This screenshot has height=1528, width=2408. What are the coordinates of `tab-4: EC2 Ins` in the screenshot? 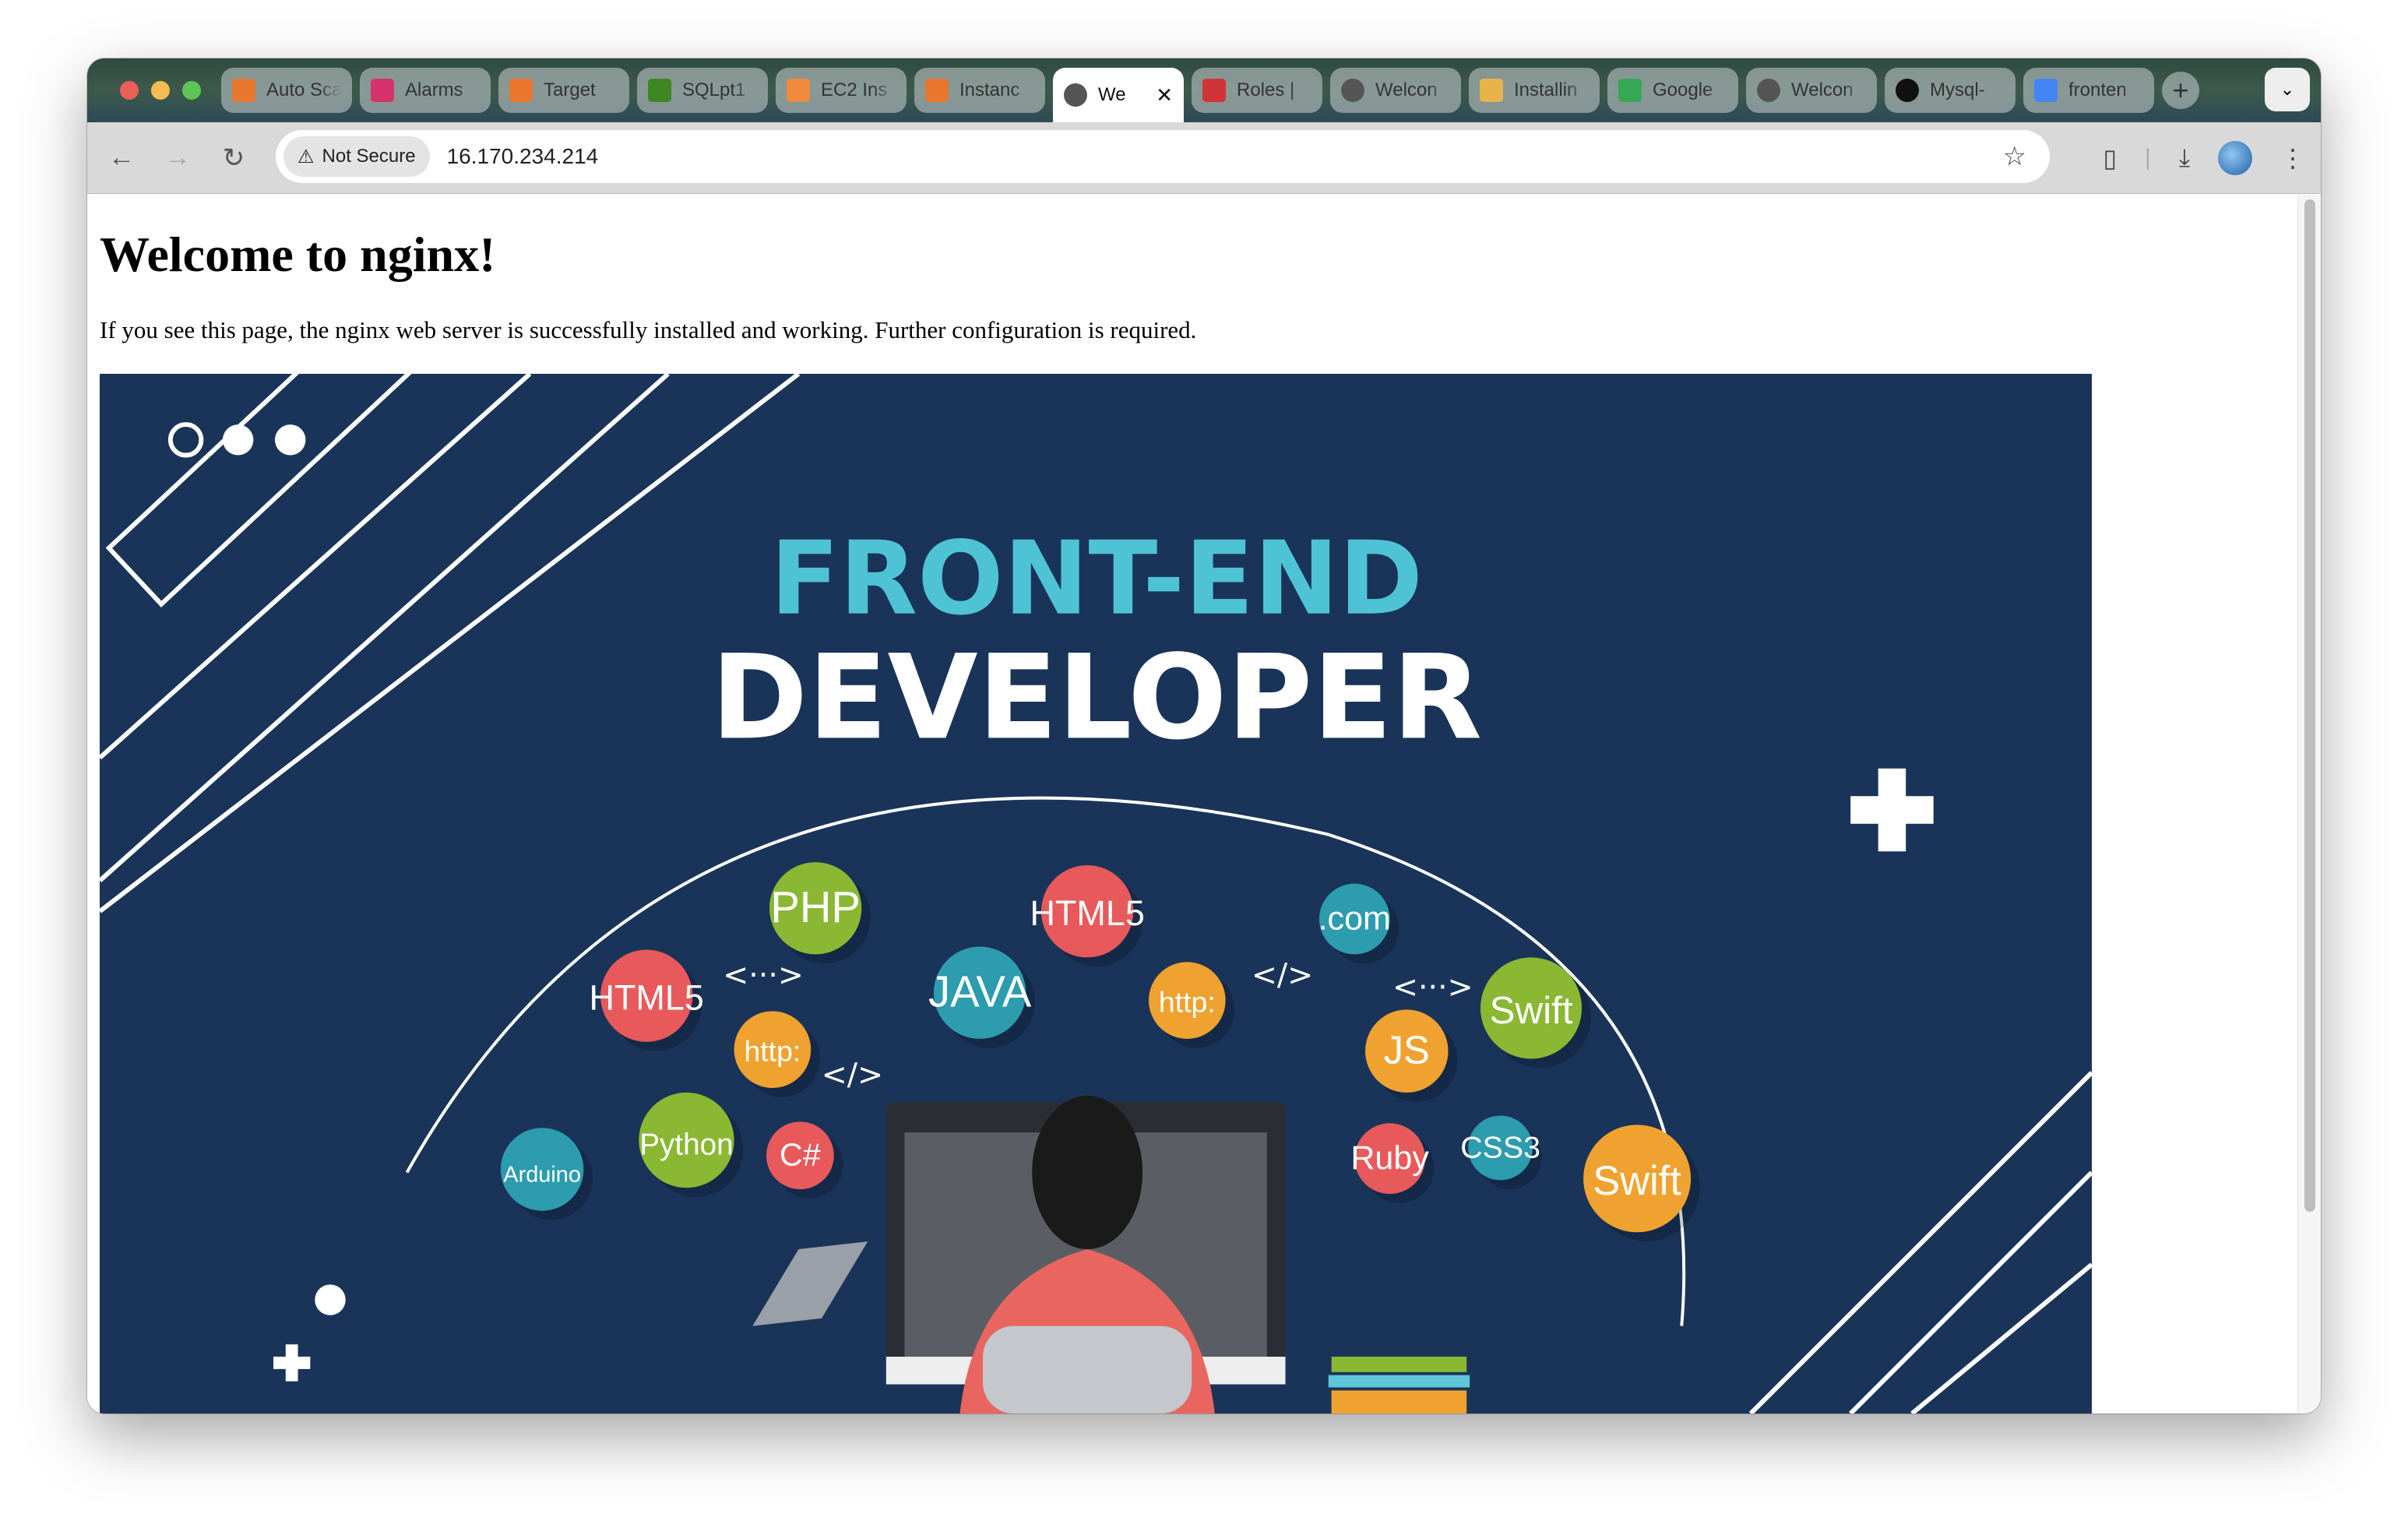 It's located at (842, 90).